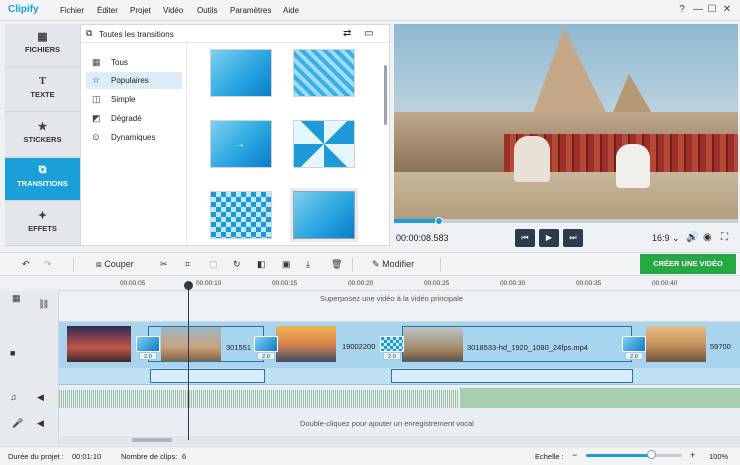  What do you see at coordinates (336, 264) in the screenshot?
I see `delete-icon: 🗑` at bounding box center [336, 264].